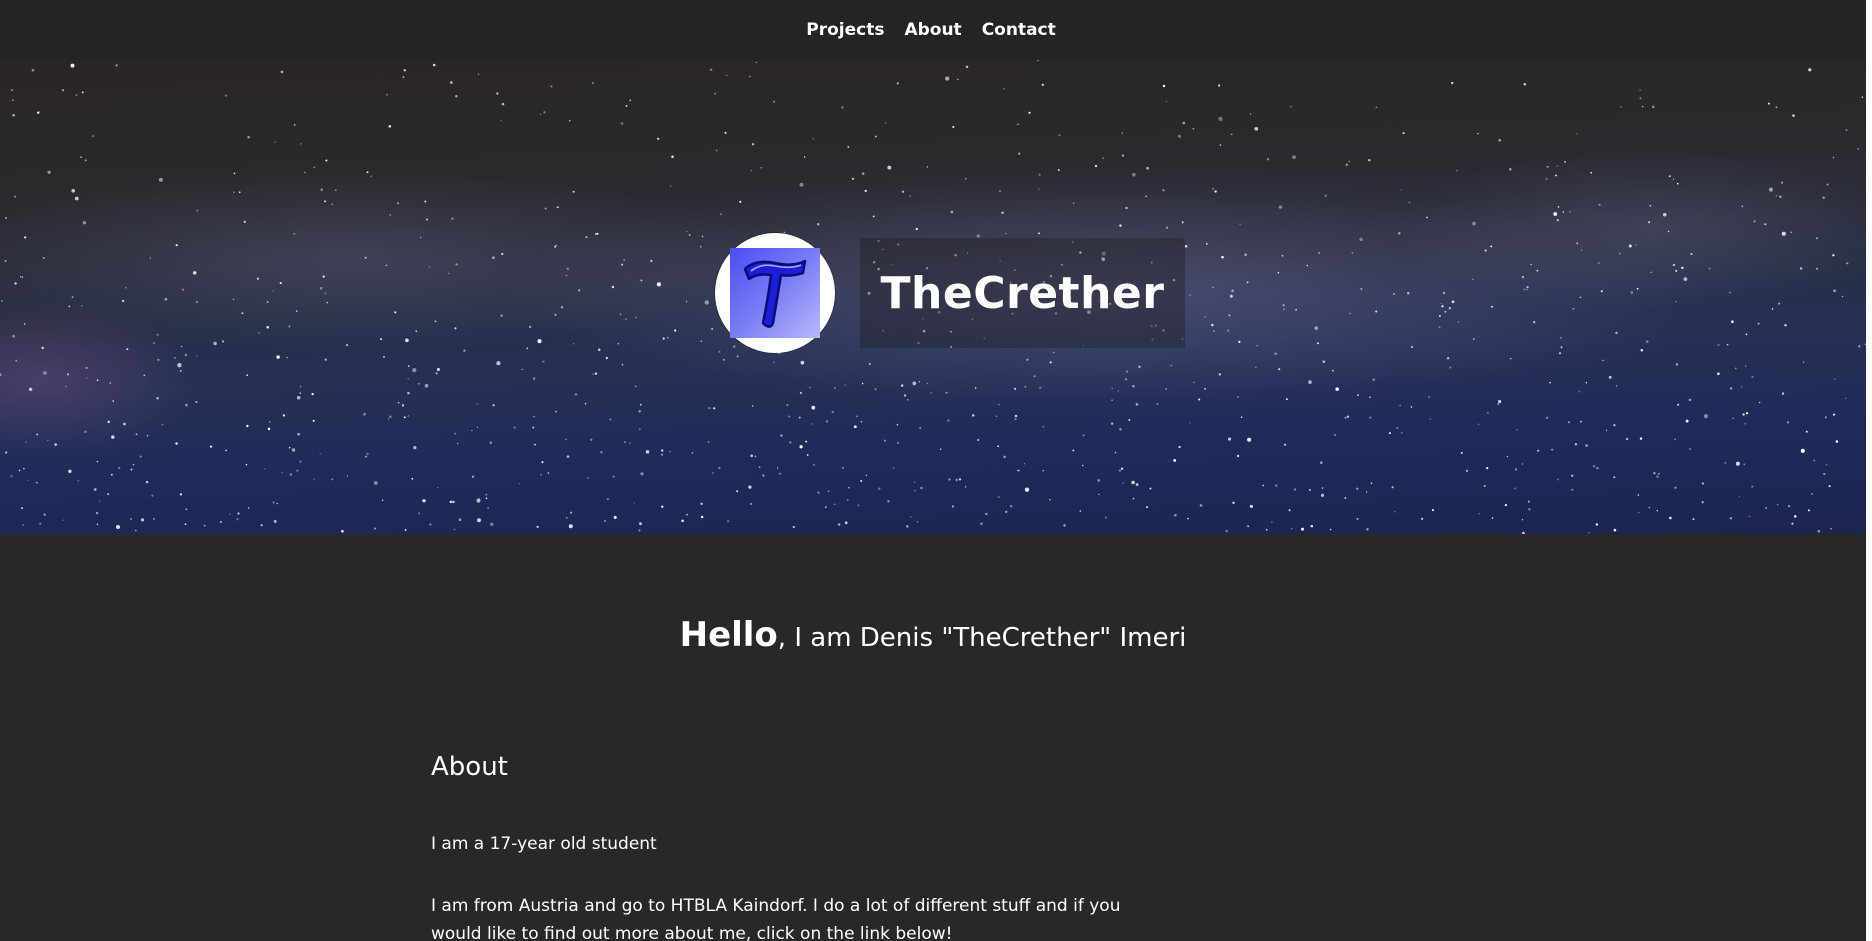 The height and width of the screenshot is (941, 1872). I want to click on avatar-logo, so click(775, 293).